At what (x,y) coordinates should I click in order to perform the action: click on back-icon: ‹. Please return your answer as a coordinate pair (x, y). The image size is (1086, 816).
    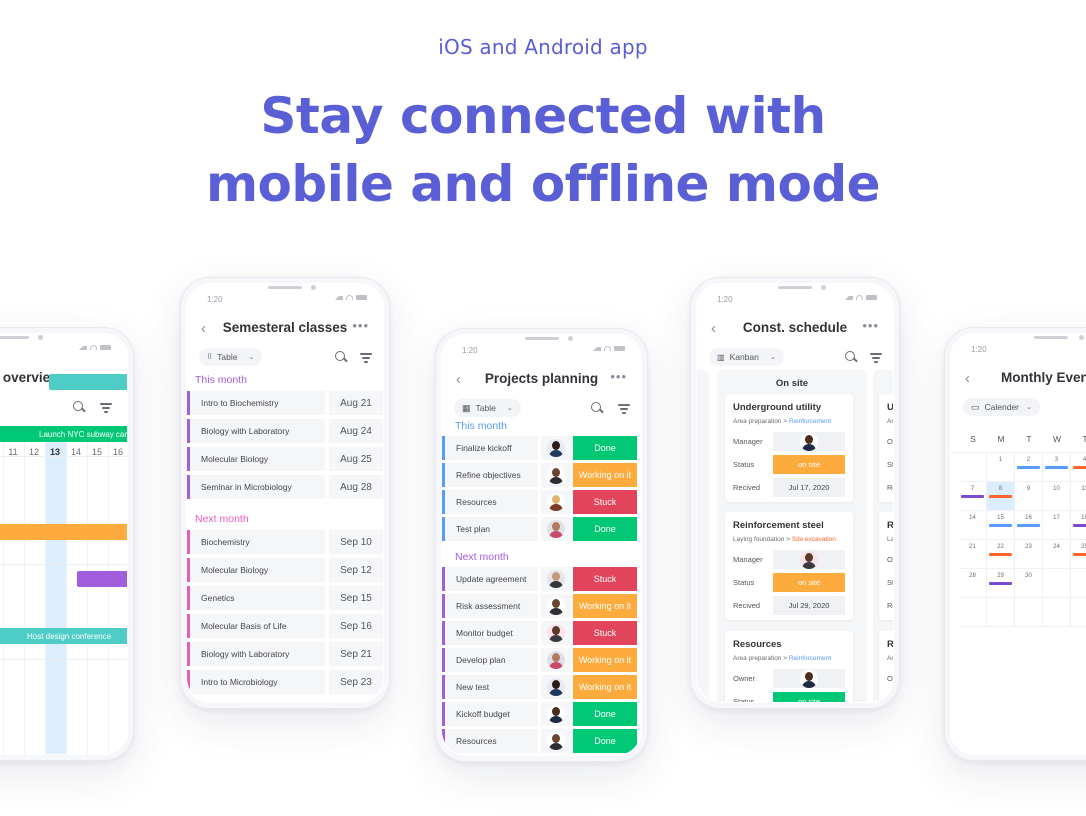
    Looking at the image, I should click on (967, 378).